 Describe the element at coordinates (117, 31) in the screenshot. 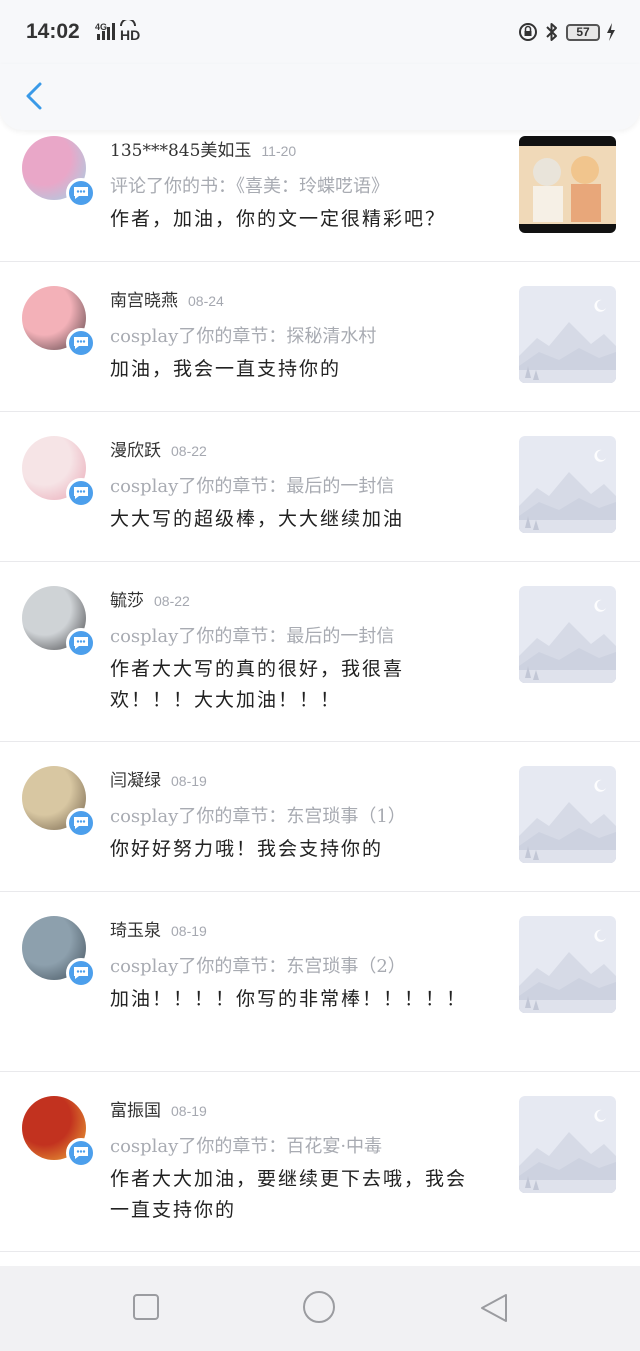

I see `signal-icon: 4G HD` at that location.